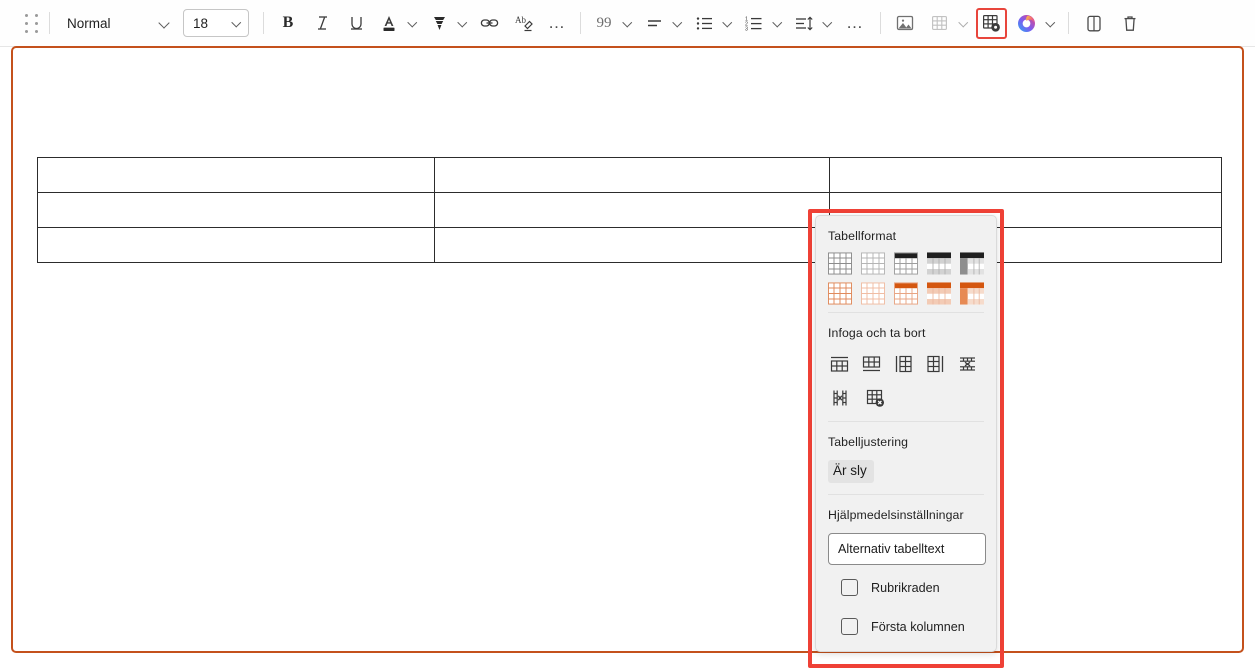  I want to click on italic-icon, so click(322, 23).